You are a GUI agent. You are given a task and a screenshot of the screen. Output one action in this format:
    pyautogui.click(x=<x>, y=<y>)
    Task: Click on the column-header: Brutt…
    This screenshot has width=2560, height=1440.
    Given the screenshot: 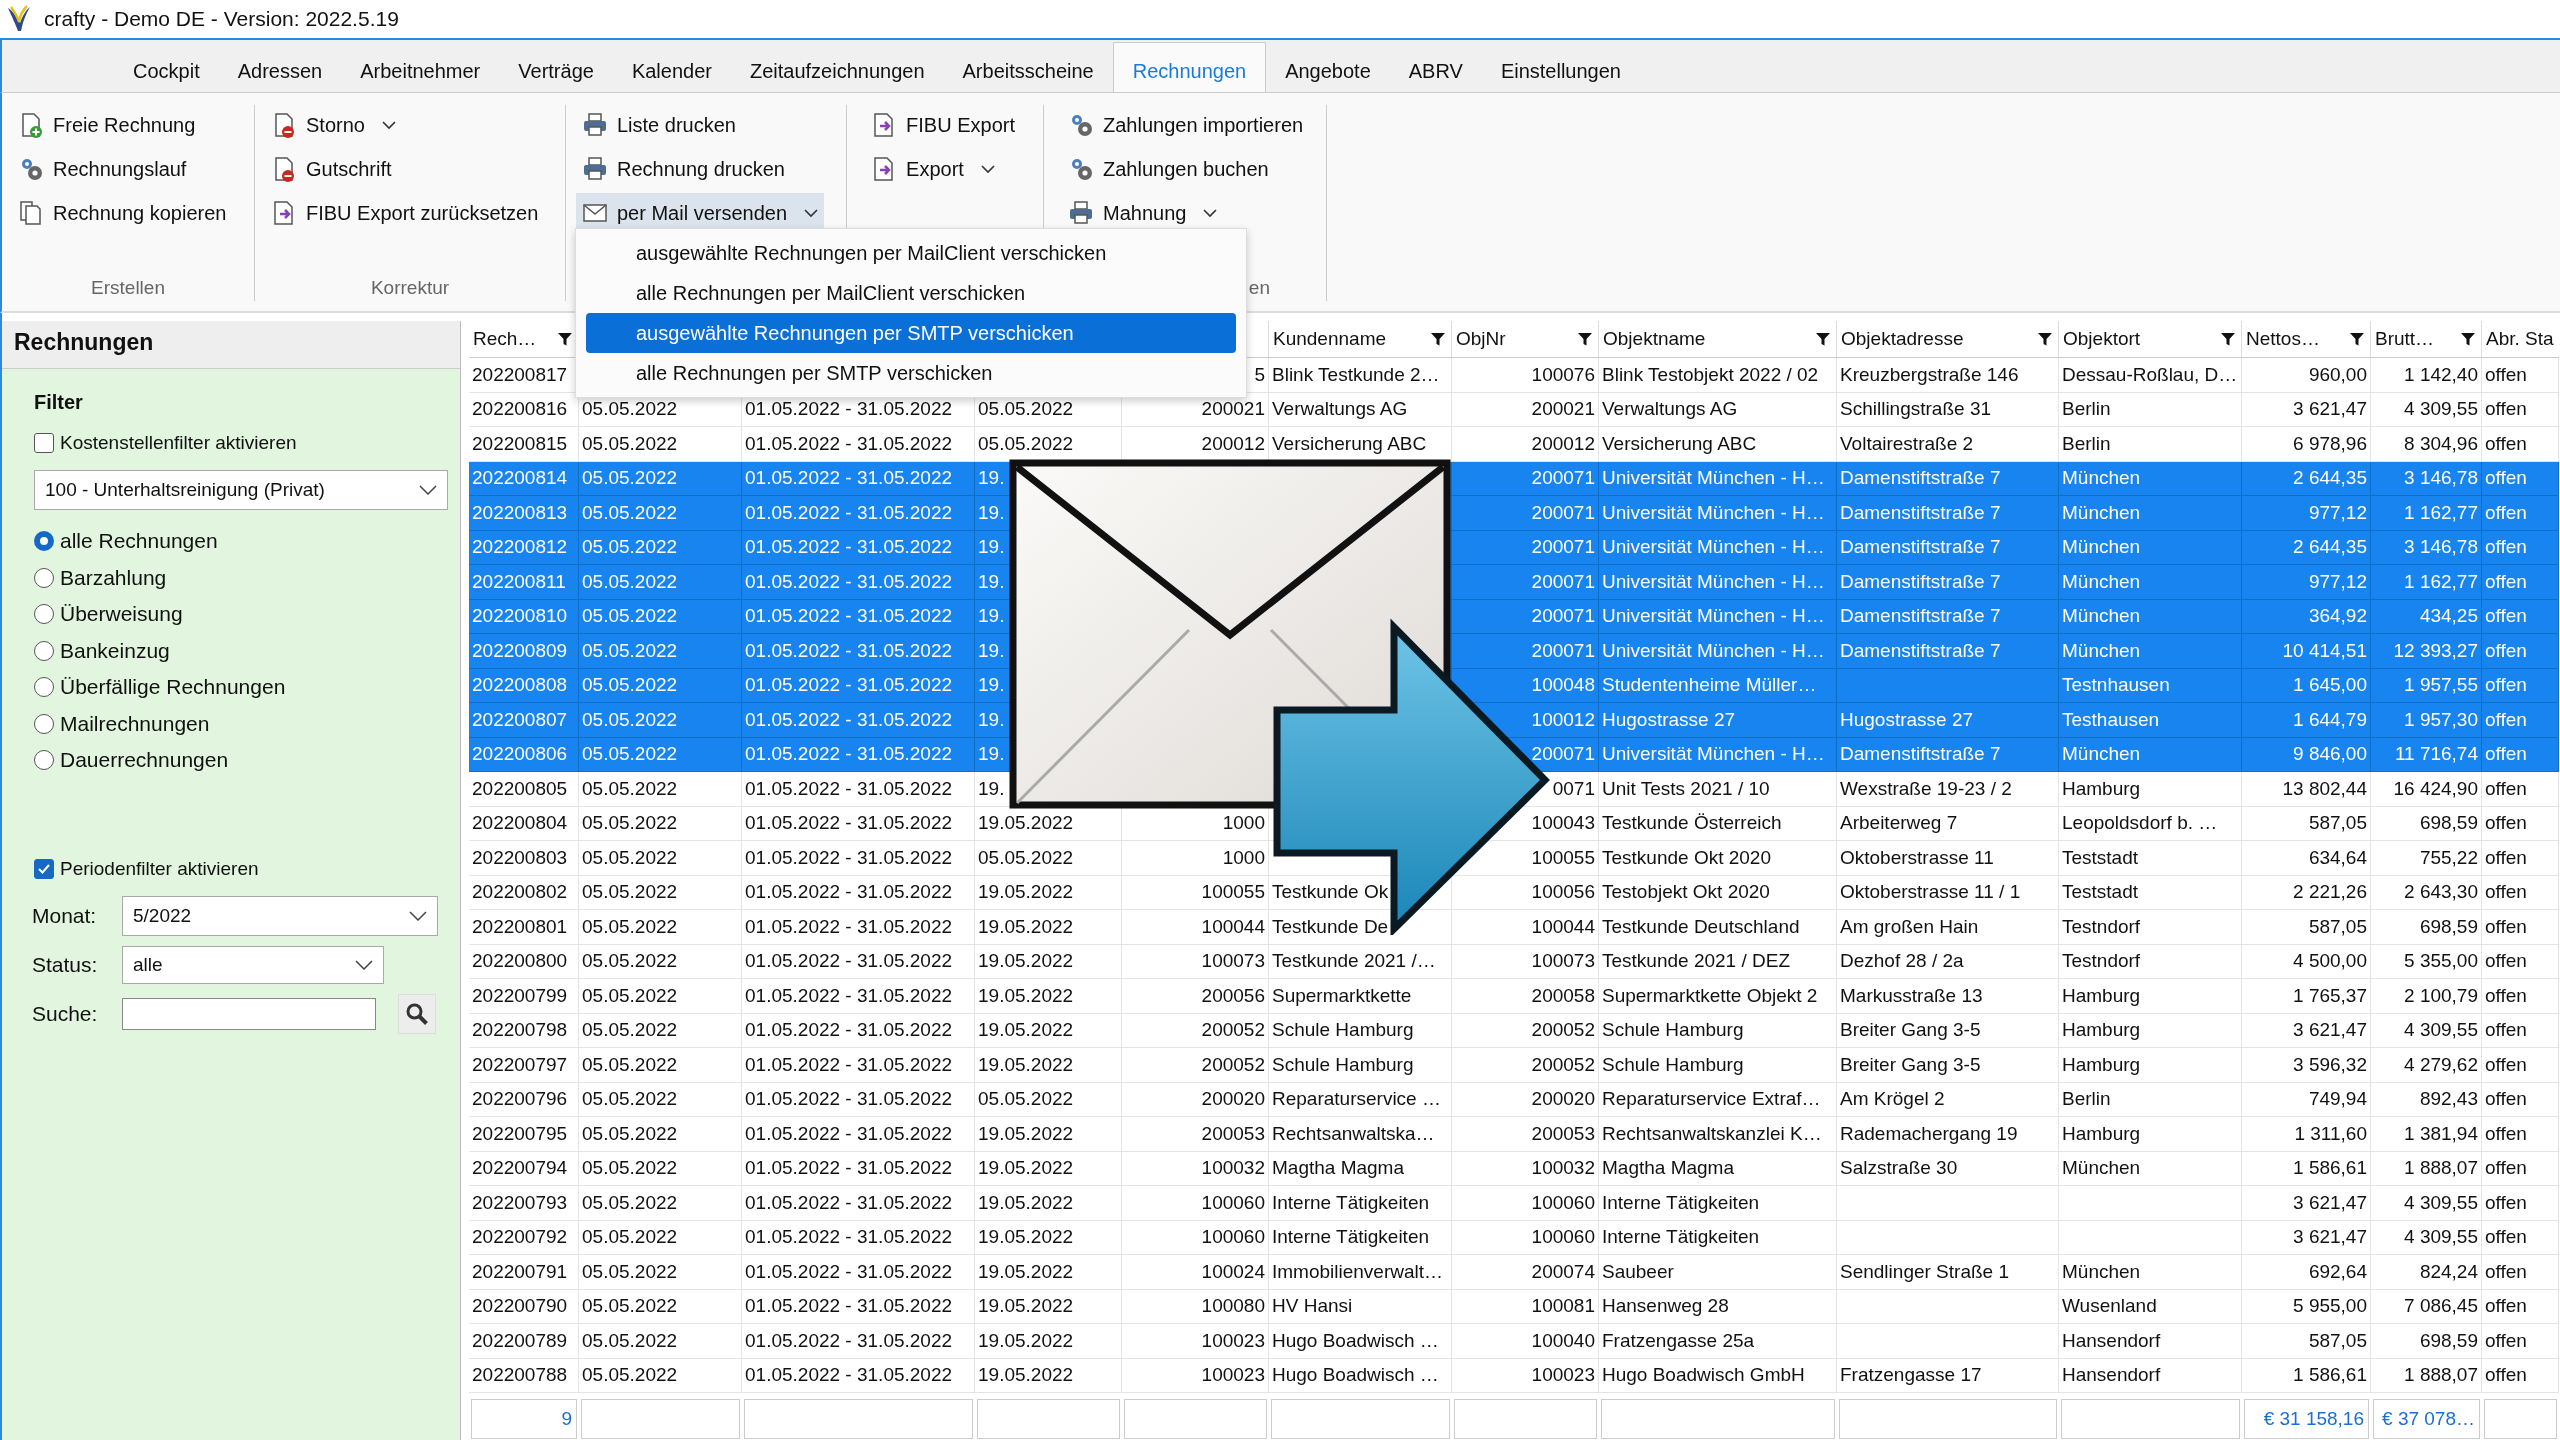 What is the action you would take?
    pyautogui.click(x=2426, y=339)
    